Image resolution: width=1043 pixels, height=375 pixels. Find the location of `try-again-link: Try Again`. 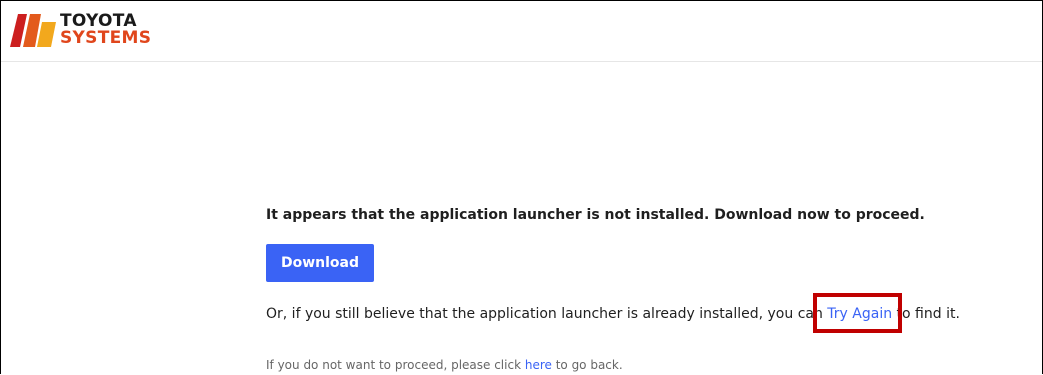

try-again-link: Try Again is located at coordinates (859, 314).